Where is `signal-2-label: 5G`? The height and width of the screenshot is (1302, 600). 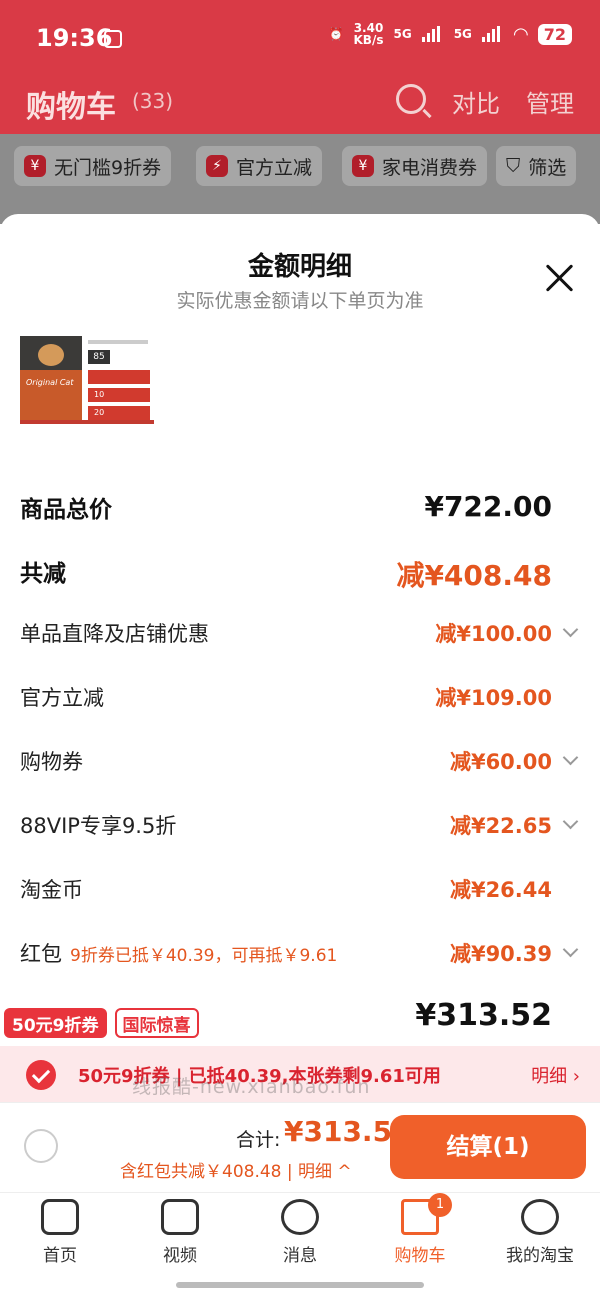 signal-2-label: 5G is located at coordinates (462, 34).